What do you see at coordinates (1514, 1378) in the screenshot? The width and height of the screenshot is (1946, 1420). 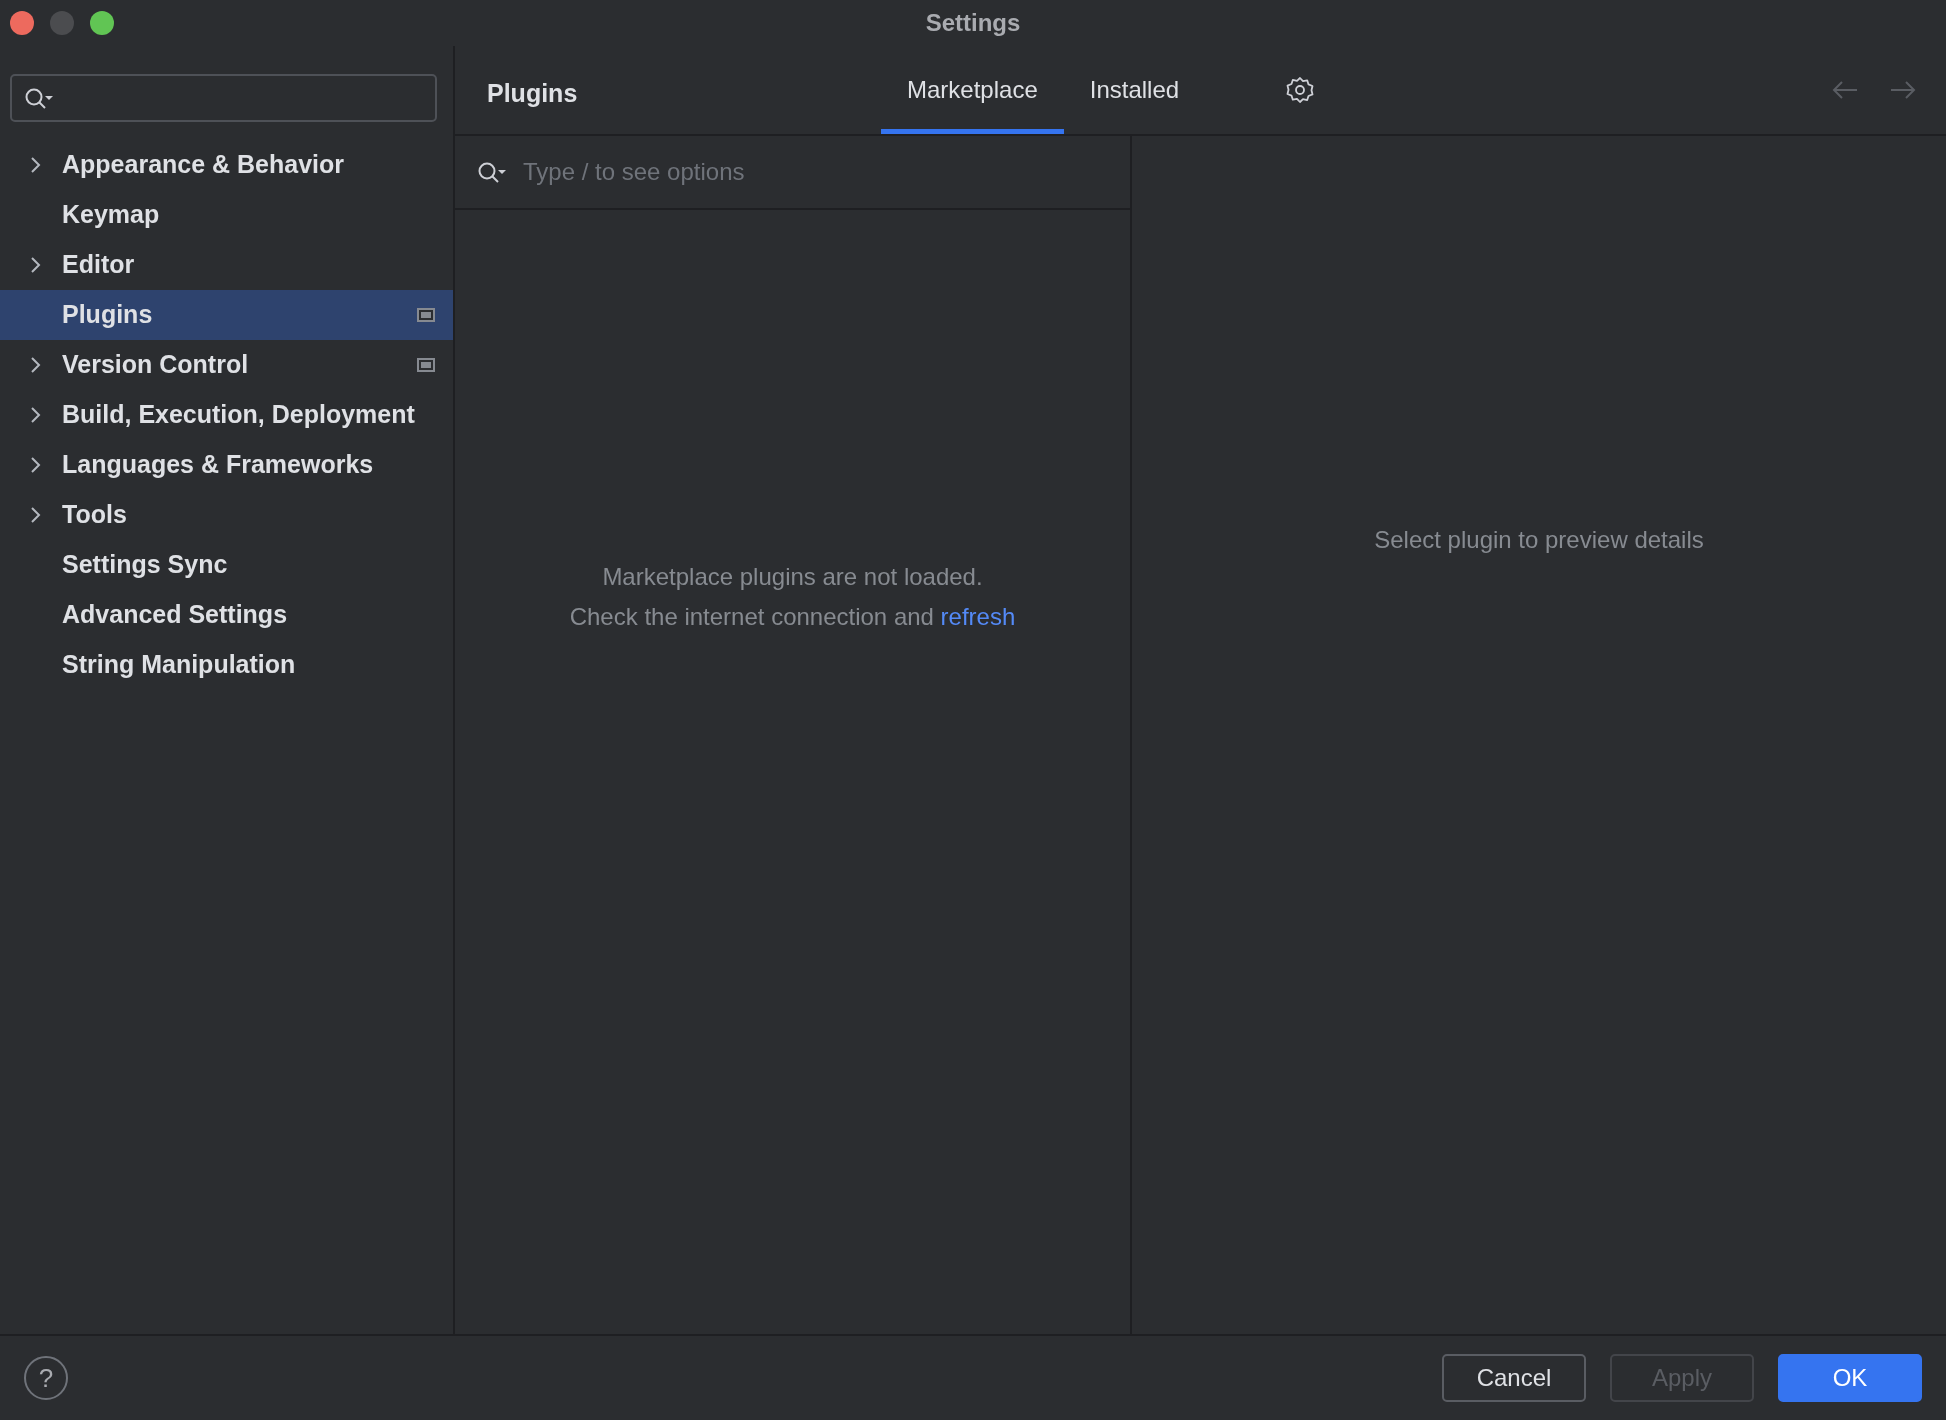 I see `dialog-button: Cancel` at bounding box center [1514, 1378].